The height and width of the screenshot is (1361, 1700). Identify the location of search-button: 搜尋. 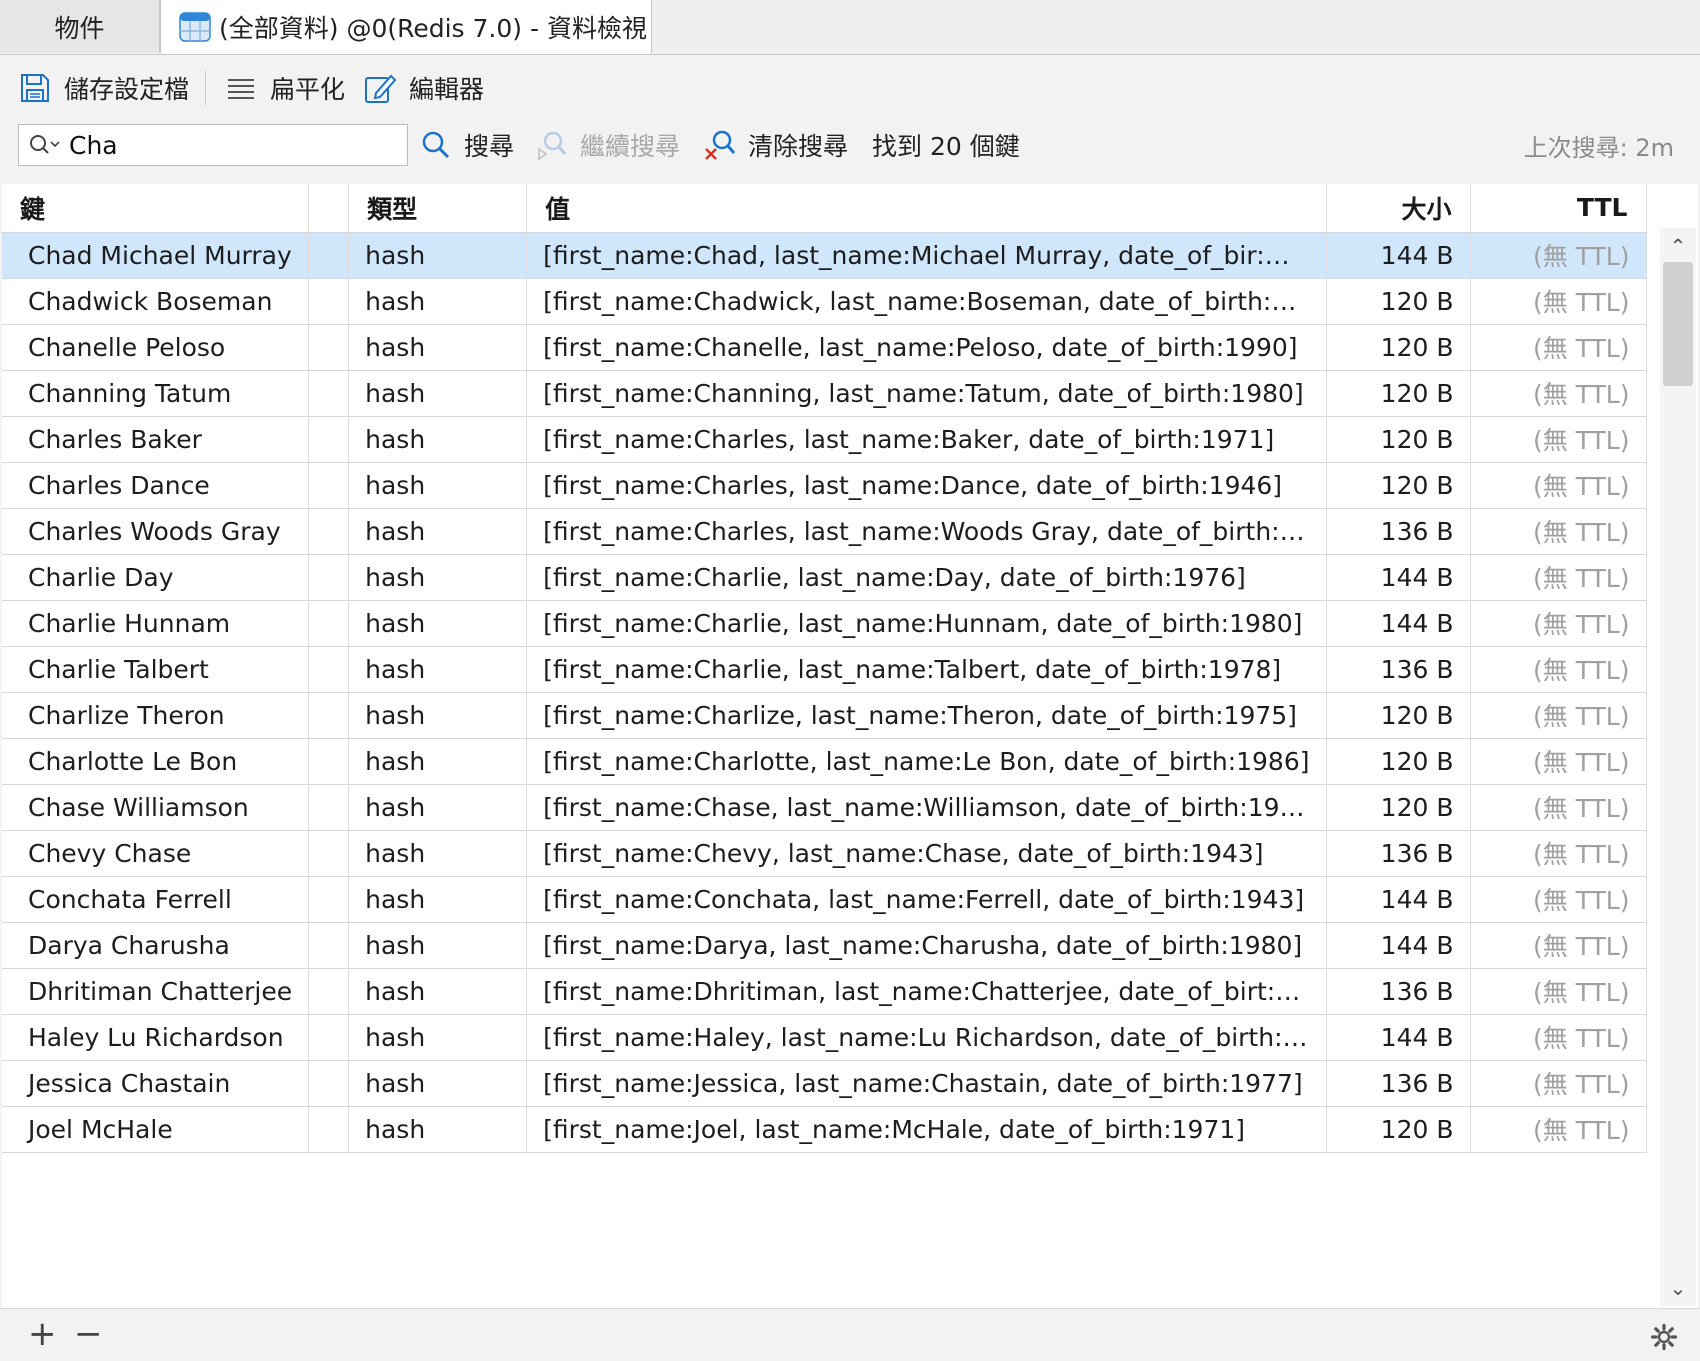
(467, 145).